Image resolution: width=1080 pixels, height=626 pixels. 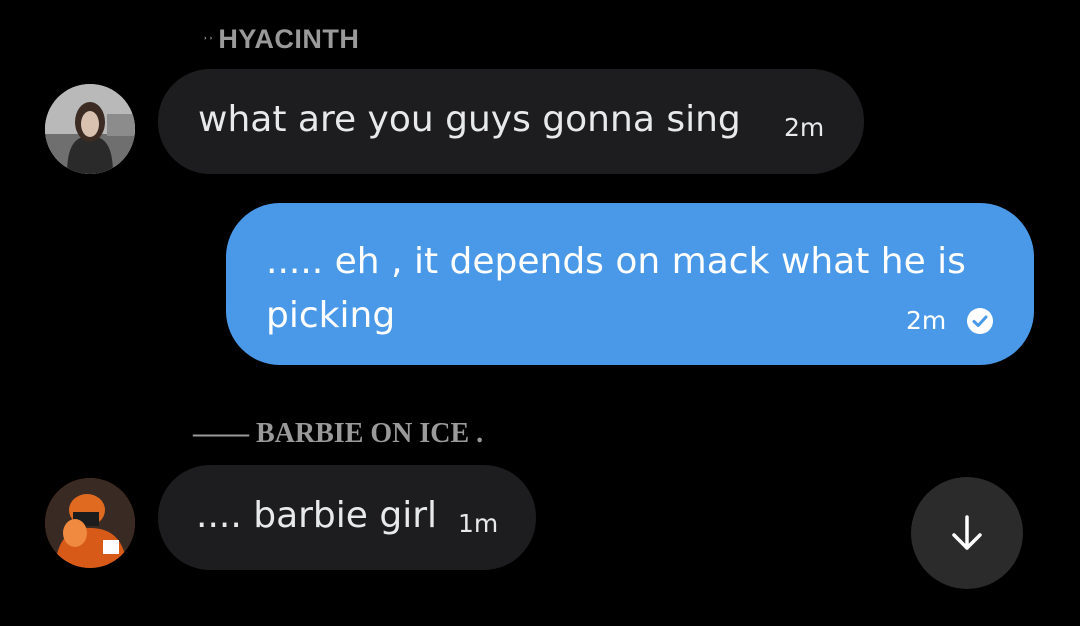 What do you see at coordinates (478, 523) in the screenshot?
I see `message-timestamp: 1m` at bounding box center [478, 523].